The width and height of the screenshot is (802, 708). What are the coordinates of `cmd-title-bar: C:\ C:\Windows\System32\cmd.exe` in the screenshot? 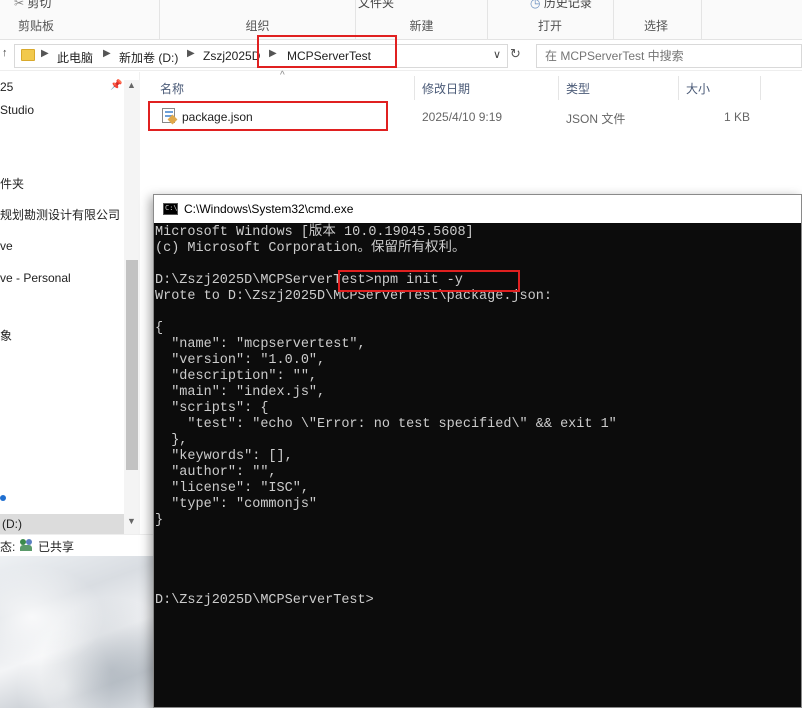 It's located at (477, 209).